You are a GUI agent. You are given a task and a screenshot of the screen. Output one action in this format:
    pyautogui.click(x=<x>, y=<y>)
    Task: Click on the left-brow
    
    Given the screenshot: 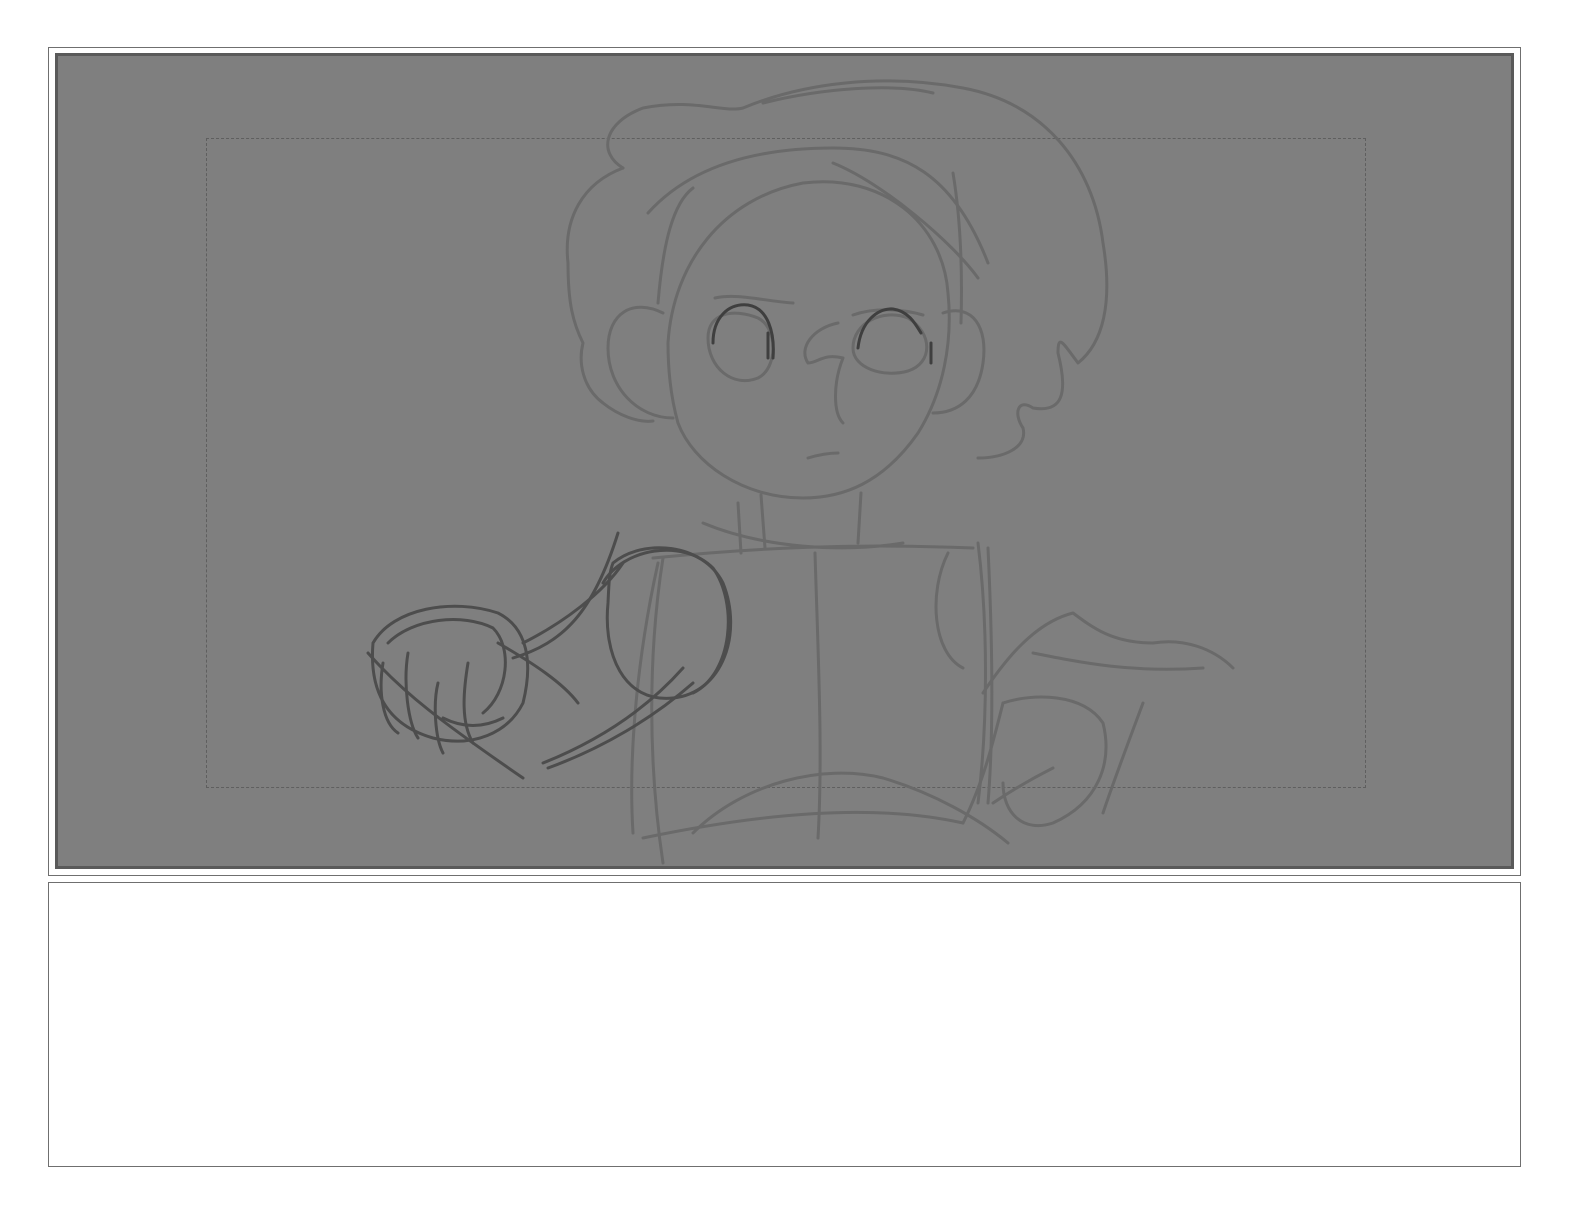 What is the action you would take?
    pyautogui.click(x=754, y=299)
    